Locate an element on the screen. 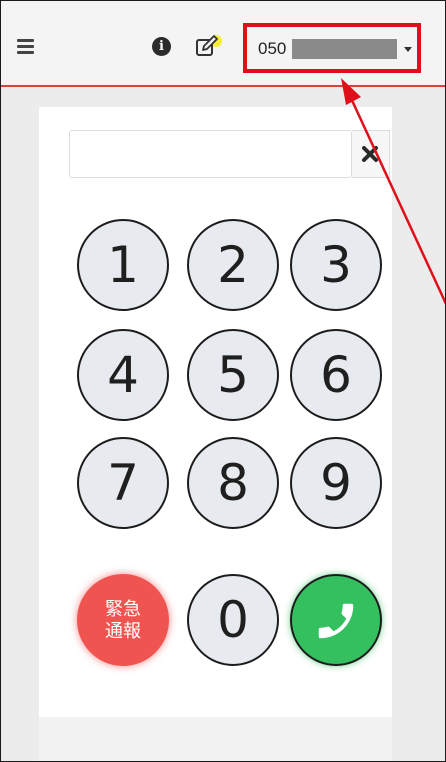 The image size is (446, 762). key-6: 6 is located at coordinates (336, 375).